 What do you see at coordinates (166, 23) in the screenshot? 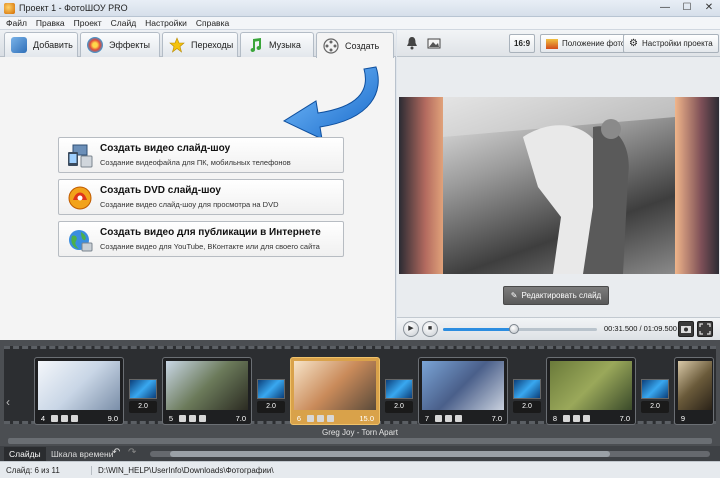
I see `menu-settings: Настройки` at bounding box center [166, 23].